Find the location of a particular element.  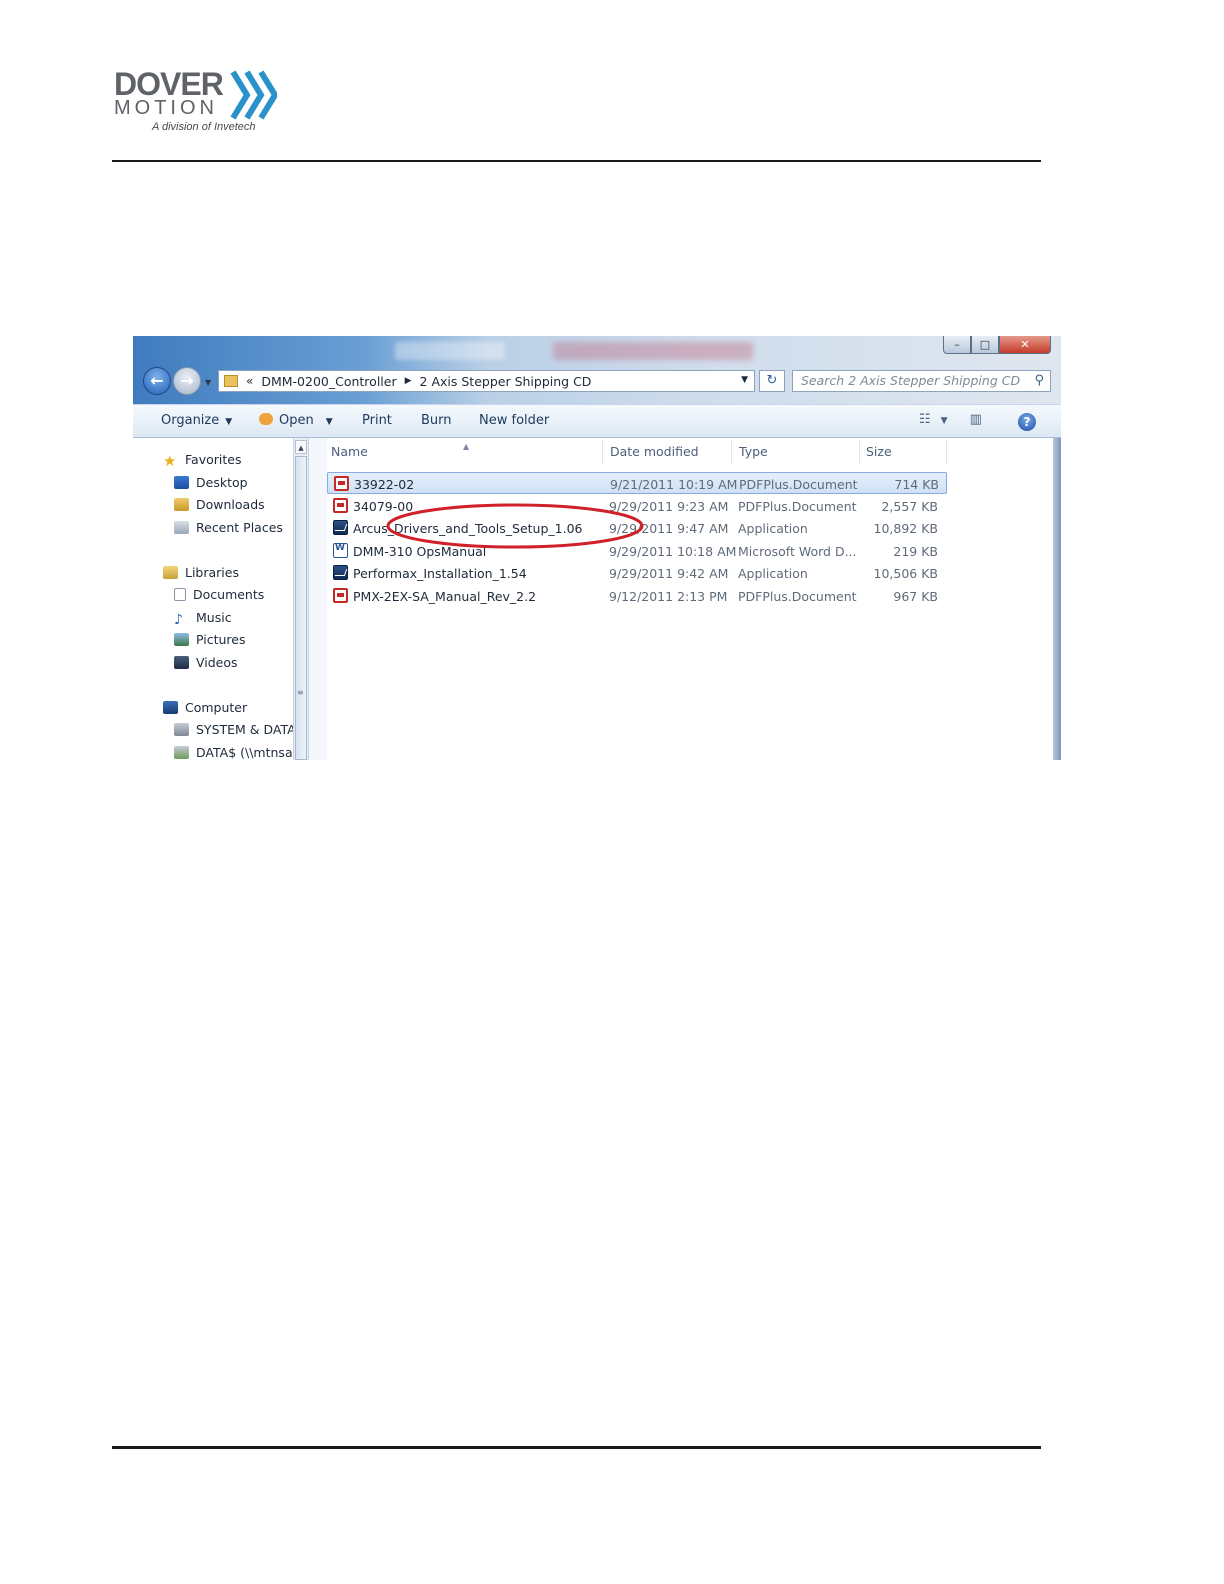

nav-label: Libraries is located at coordinates (212, 572).